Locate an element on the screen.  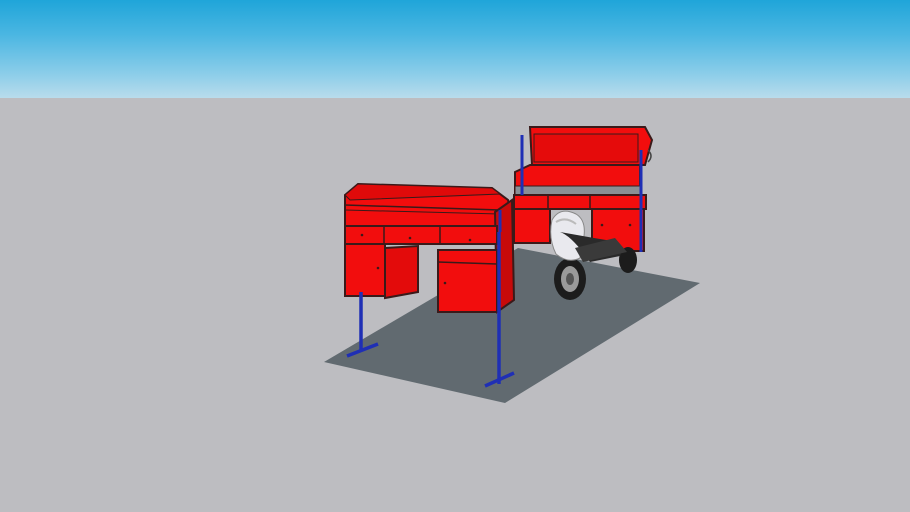
right-cabinet-left is located at coordinates (532, 226).